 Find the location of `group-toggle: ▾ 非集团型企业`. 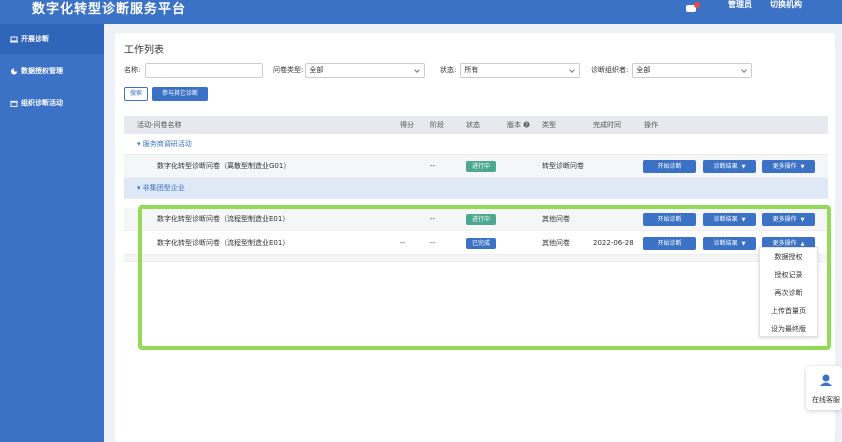

group-toggle: ▾ 非集团型企业 is located at coordinates (161, 188).